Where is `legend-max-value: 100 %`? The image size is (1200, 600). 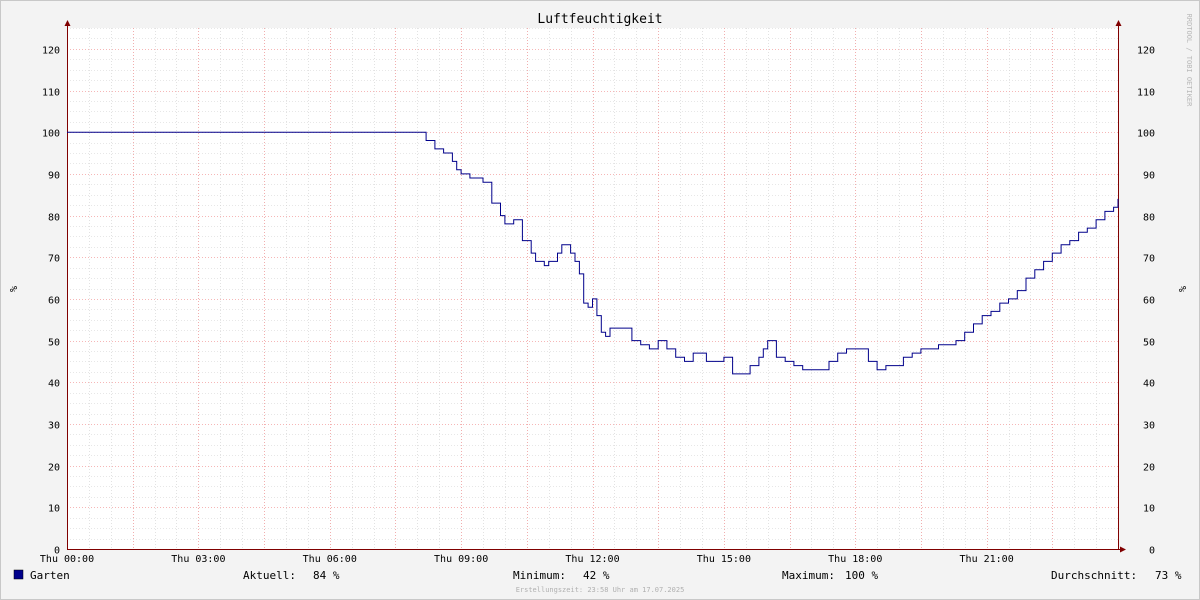 legend-max-value: 100 % is located at coordinates (861, 575).